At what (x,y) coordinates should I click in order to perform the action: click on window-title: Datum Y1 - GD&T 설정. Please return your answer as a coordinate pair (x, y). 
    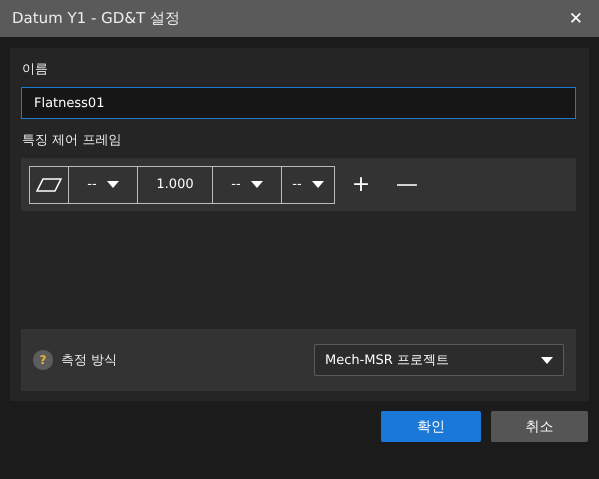
    Looking at the image, I should click on (96, 18).